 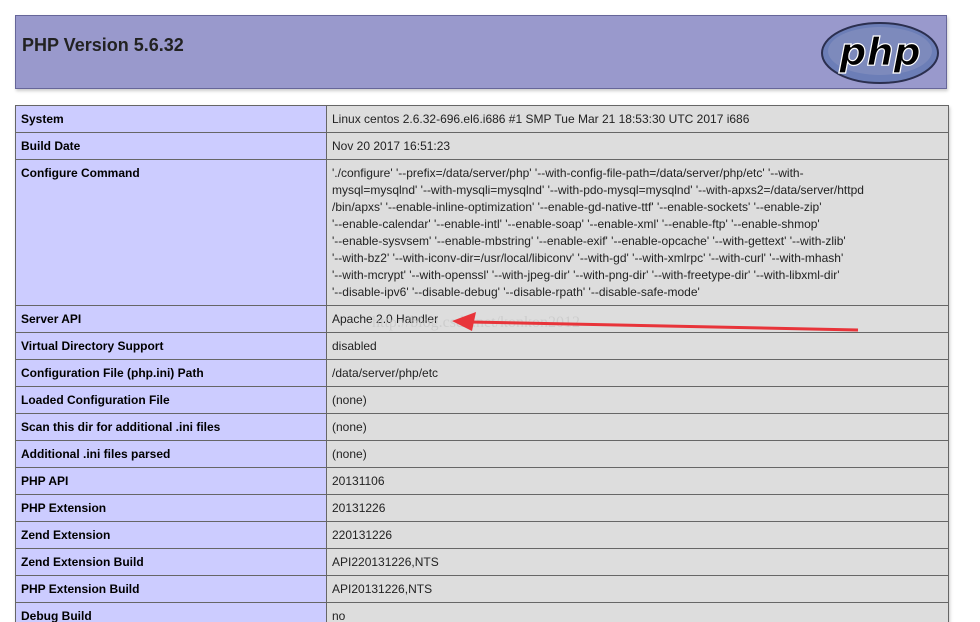 I want to click on table-row: PHP Extension 20131226, so click(x=482, y=508).